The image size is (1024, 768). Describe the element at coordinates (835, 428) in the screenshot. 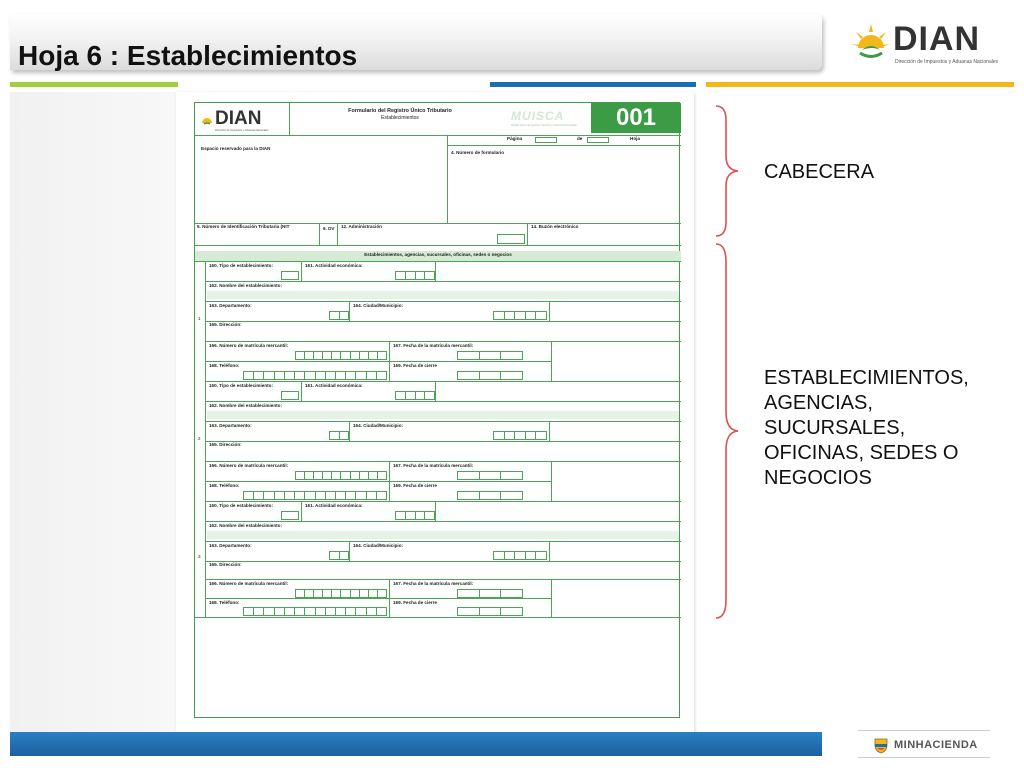

I see `annotation-line: SUCURSALES,` at that location.